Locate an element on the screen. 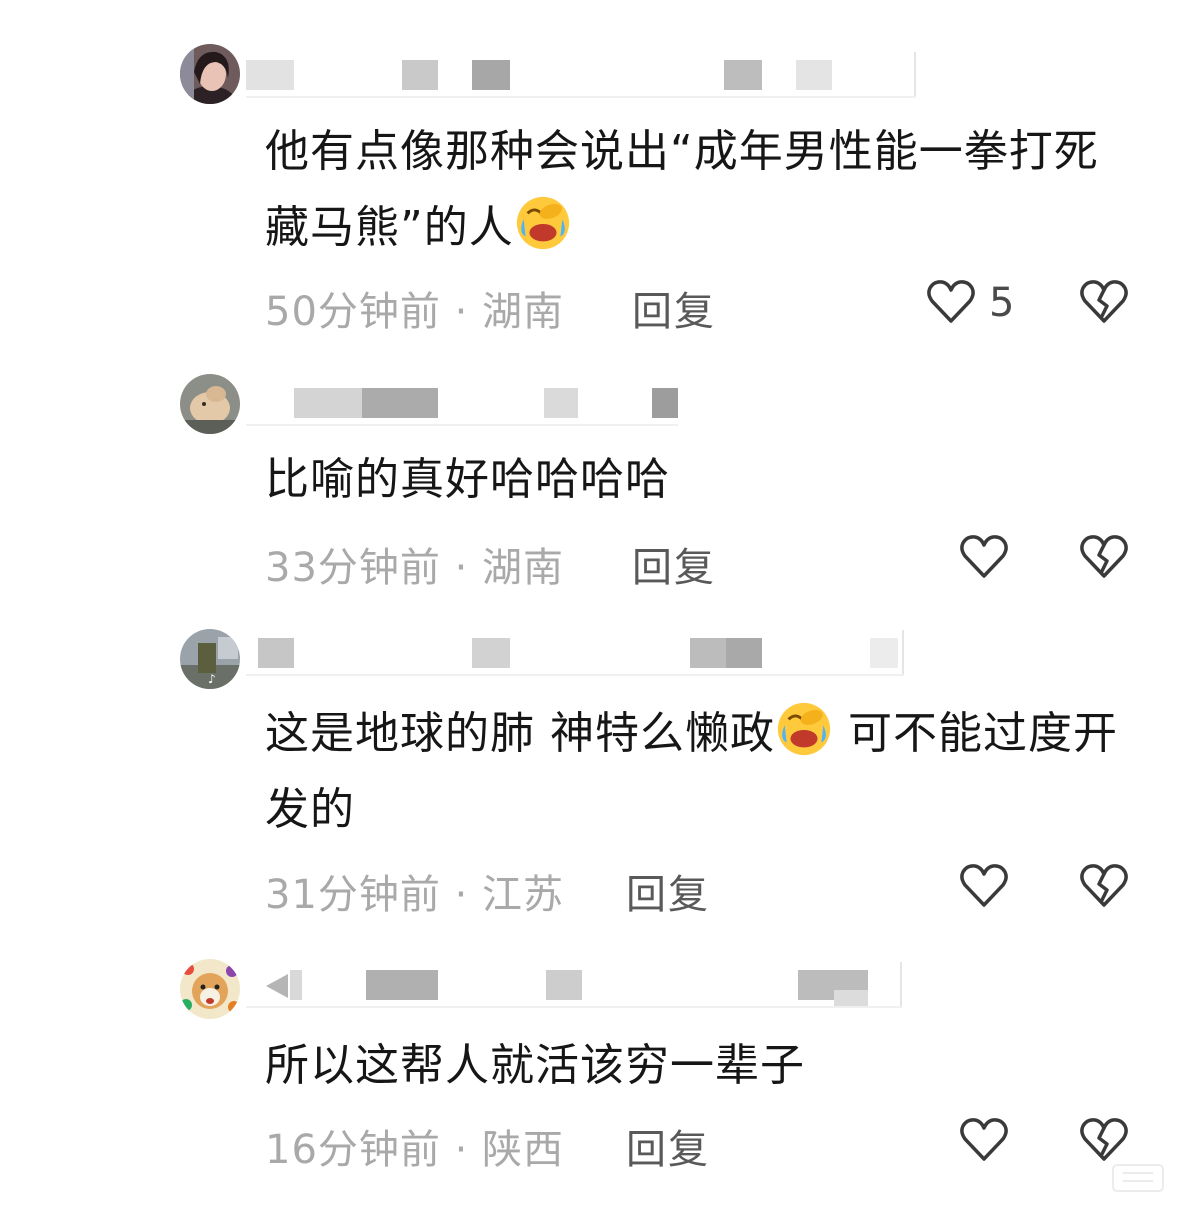 The width and height of the screenshot is (1179, 1213). like-count: 5 is located at coordinates (1002, 303).